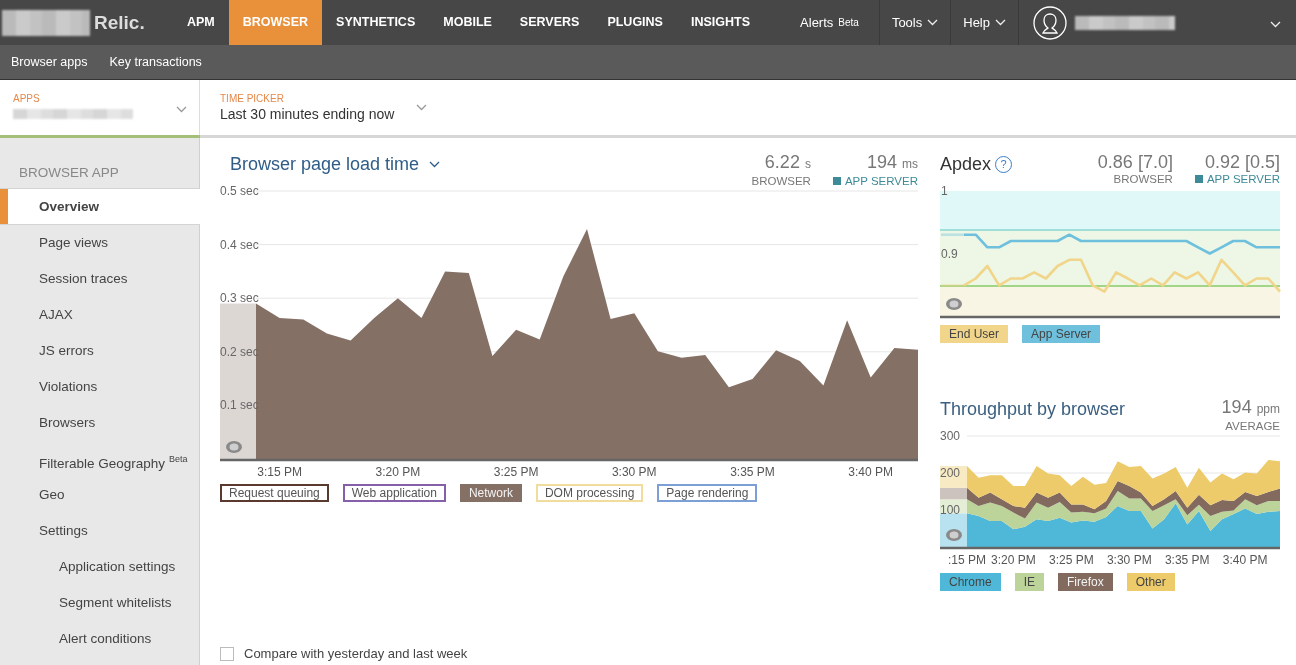 The height and width of the screenshot is (665, 1296). What do you see at coordinates (279, 472) in the screenshot?
I see `axis-label: 3:15 PM` at bounding box center [279, 472].